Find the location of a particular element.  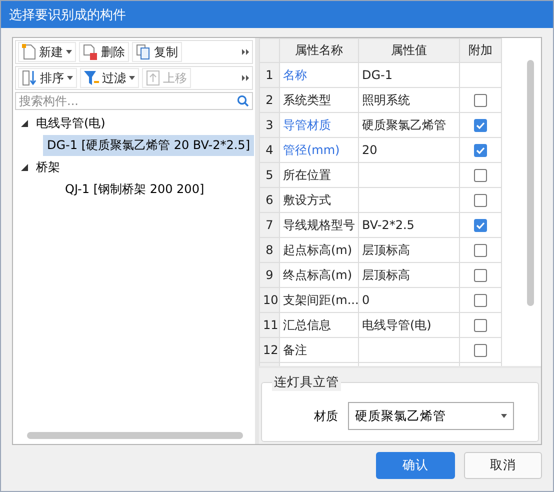

row-number: 9 is located at coordinates (270, 275).